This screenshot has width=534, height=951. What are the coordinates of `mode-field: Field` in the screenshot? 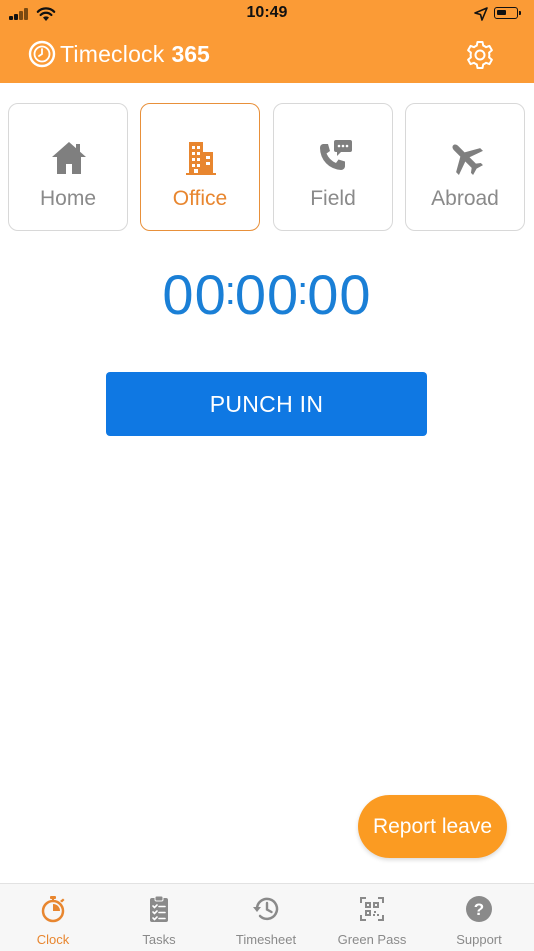 It's located at (333, 167).